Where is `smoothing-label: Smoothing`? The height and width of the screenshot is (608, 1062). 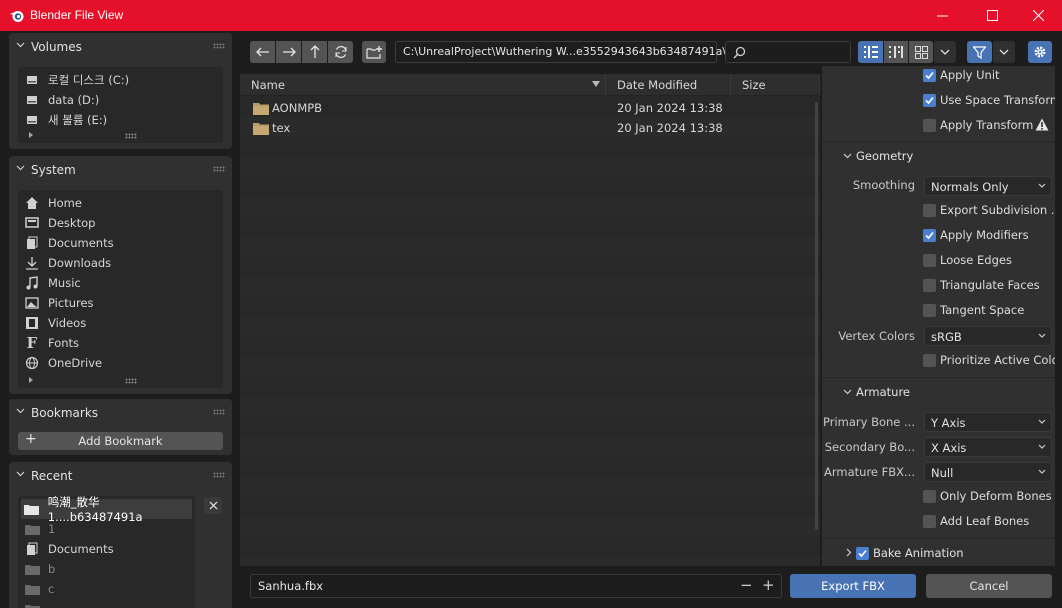 smoothing-label: Smoothing is located at coordinates (883, 185).